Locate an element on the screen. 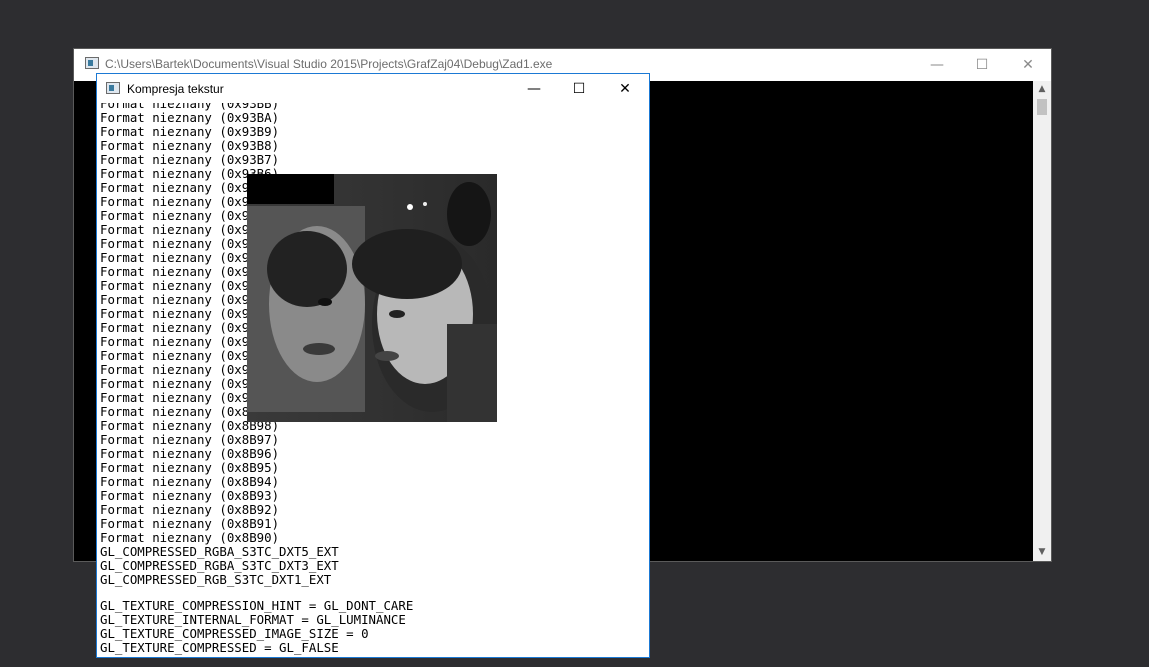 The image size is (1149, 667). gl-close-button: ✕ is located at coordinates (625, 88).